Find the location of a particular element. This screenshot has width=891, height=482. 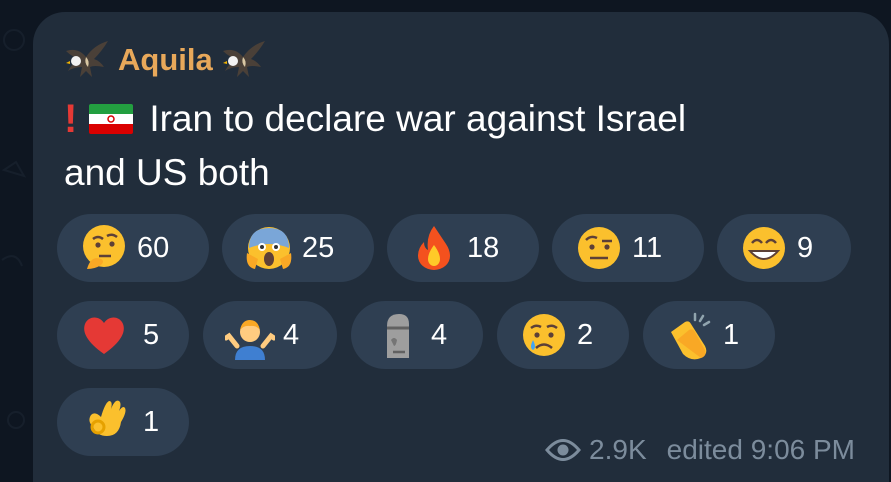

grinning-face-icon is located at coordinates (764, 248).